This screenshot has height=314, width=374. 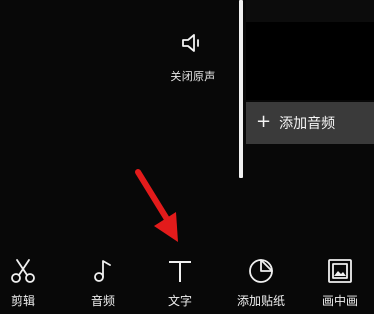 What do you see at coordinates (103, 271) in the screenshot?
I see `music-note-icon` at bounding box center [103, 271].